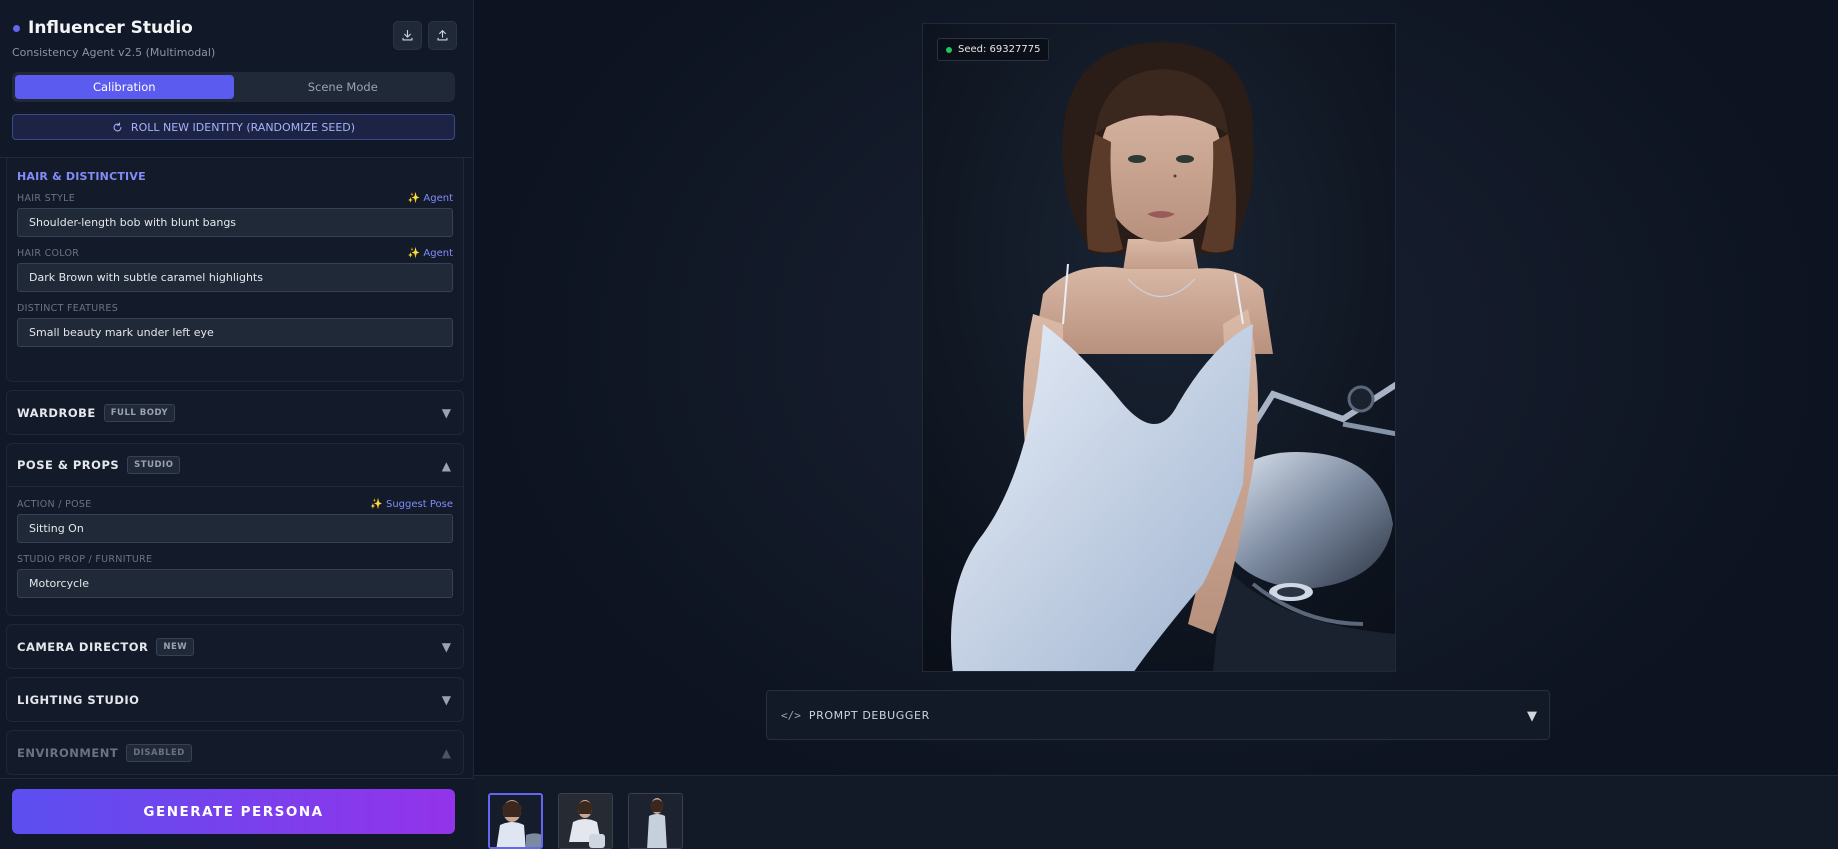  What do you see at coordinates (235, 277) in the screenshot?
I see `hair-color-input` at bounding box center [235, 277].